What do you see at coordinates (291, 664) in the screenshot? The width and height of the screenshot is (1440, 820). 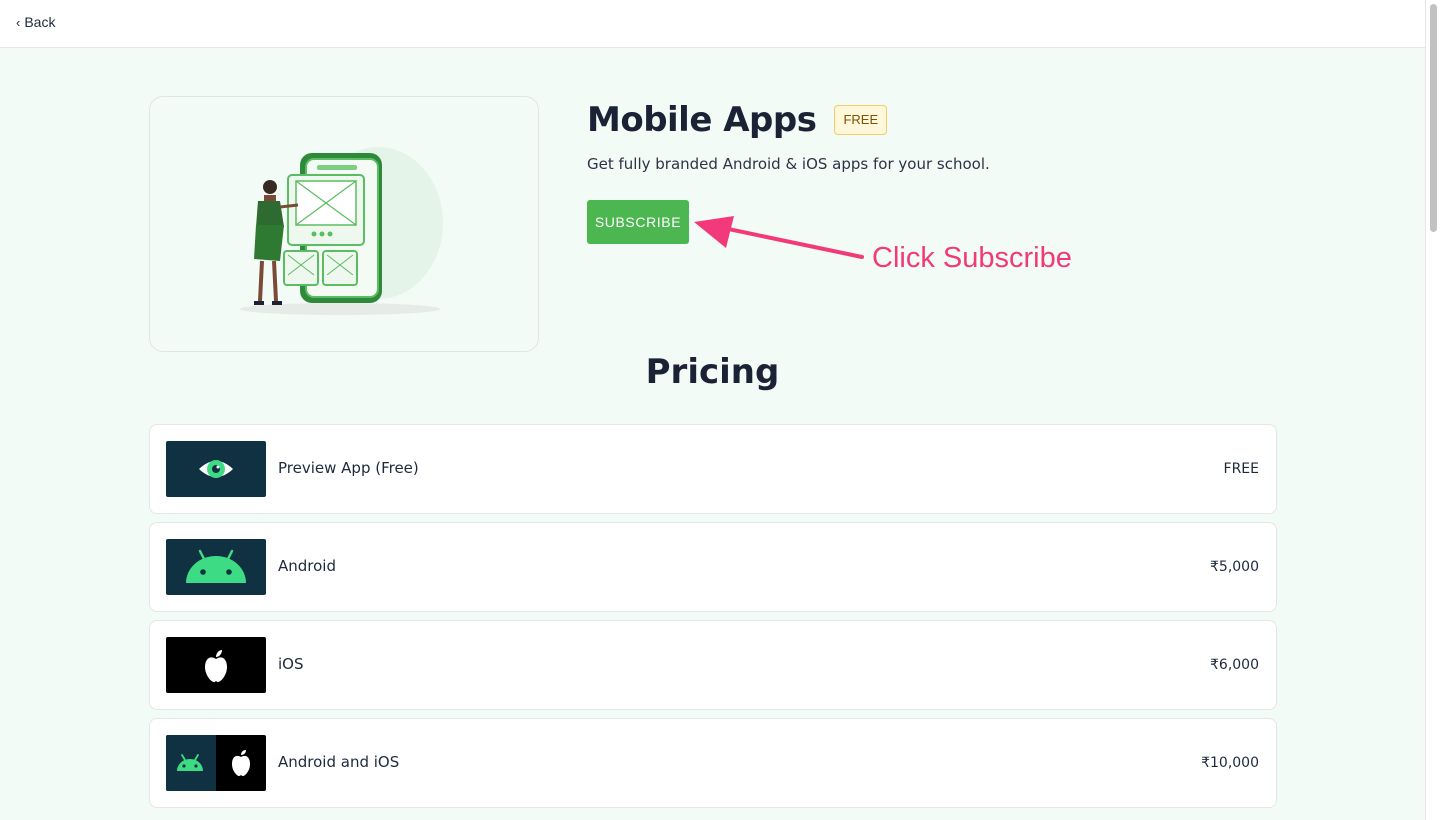 I see `plan-name: iOS` at bounding box center [291, 664].